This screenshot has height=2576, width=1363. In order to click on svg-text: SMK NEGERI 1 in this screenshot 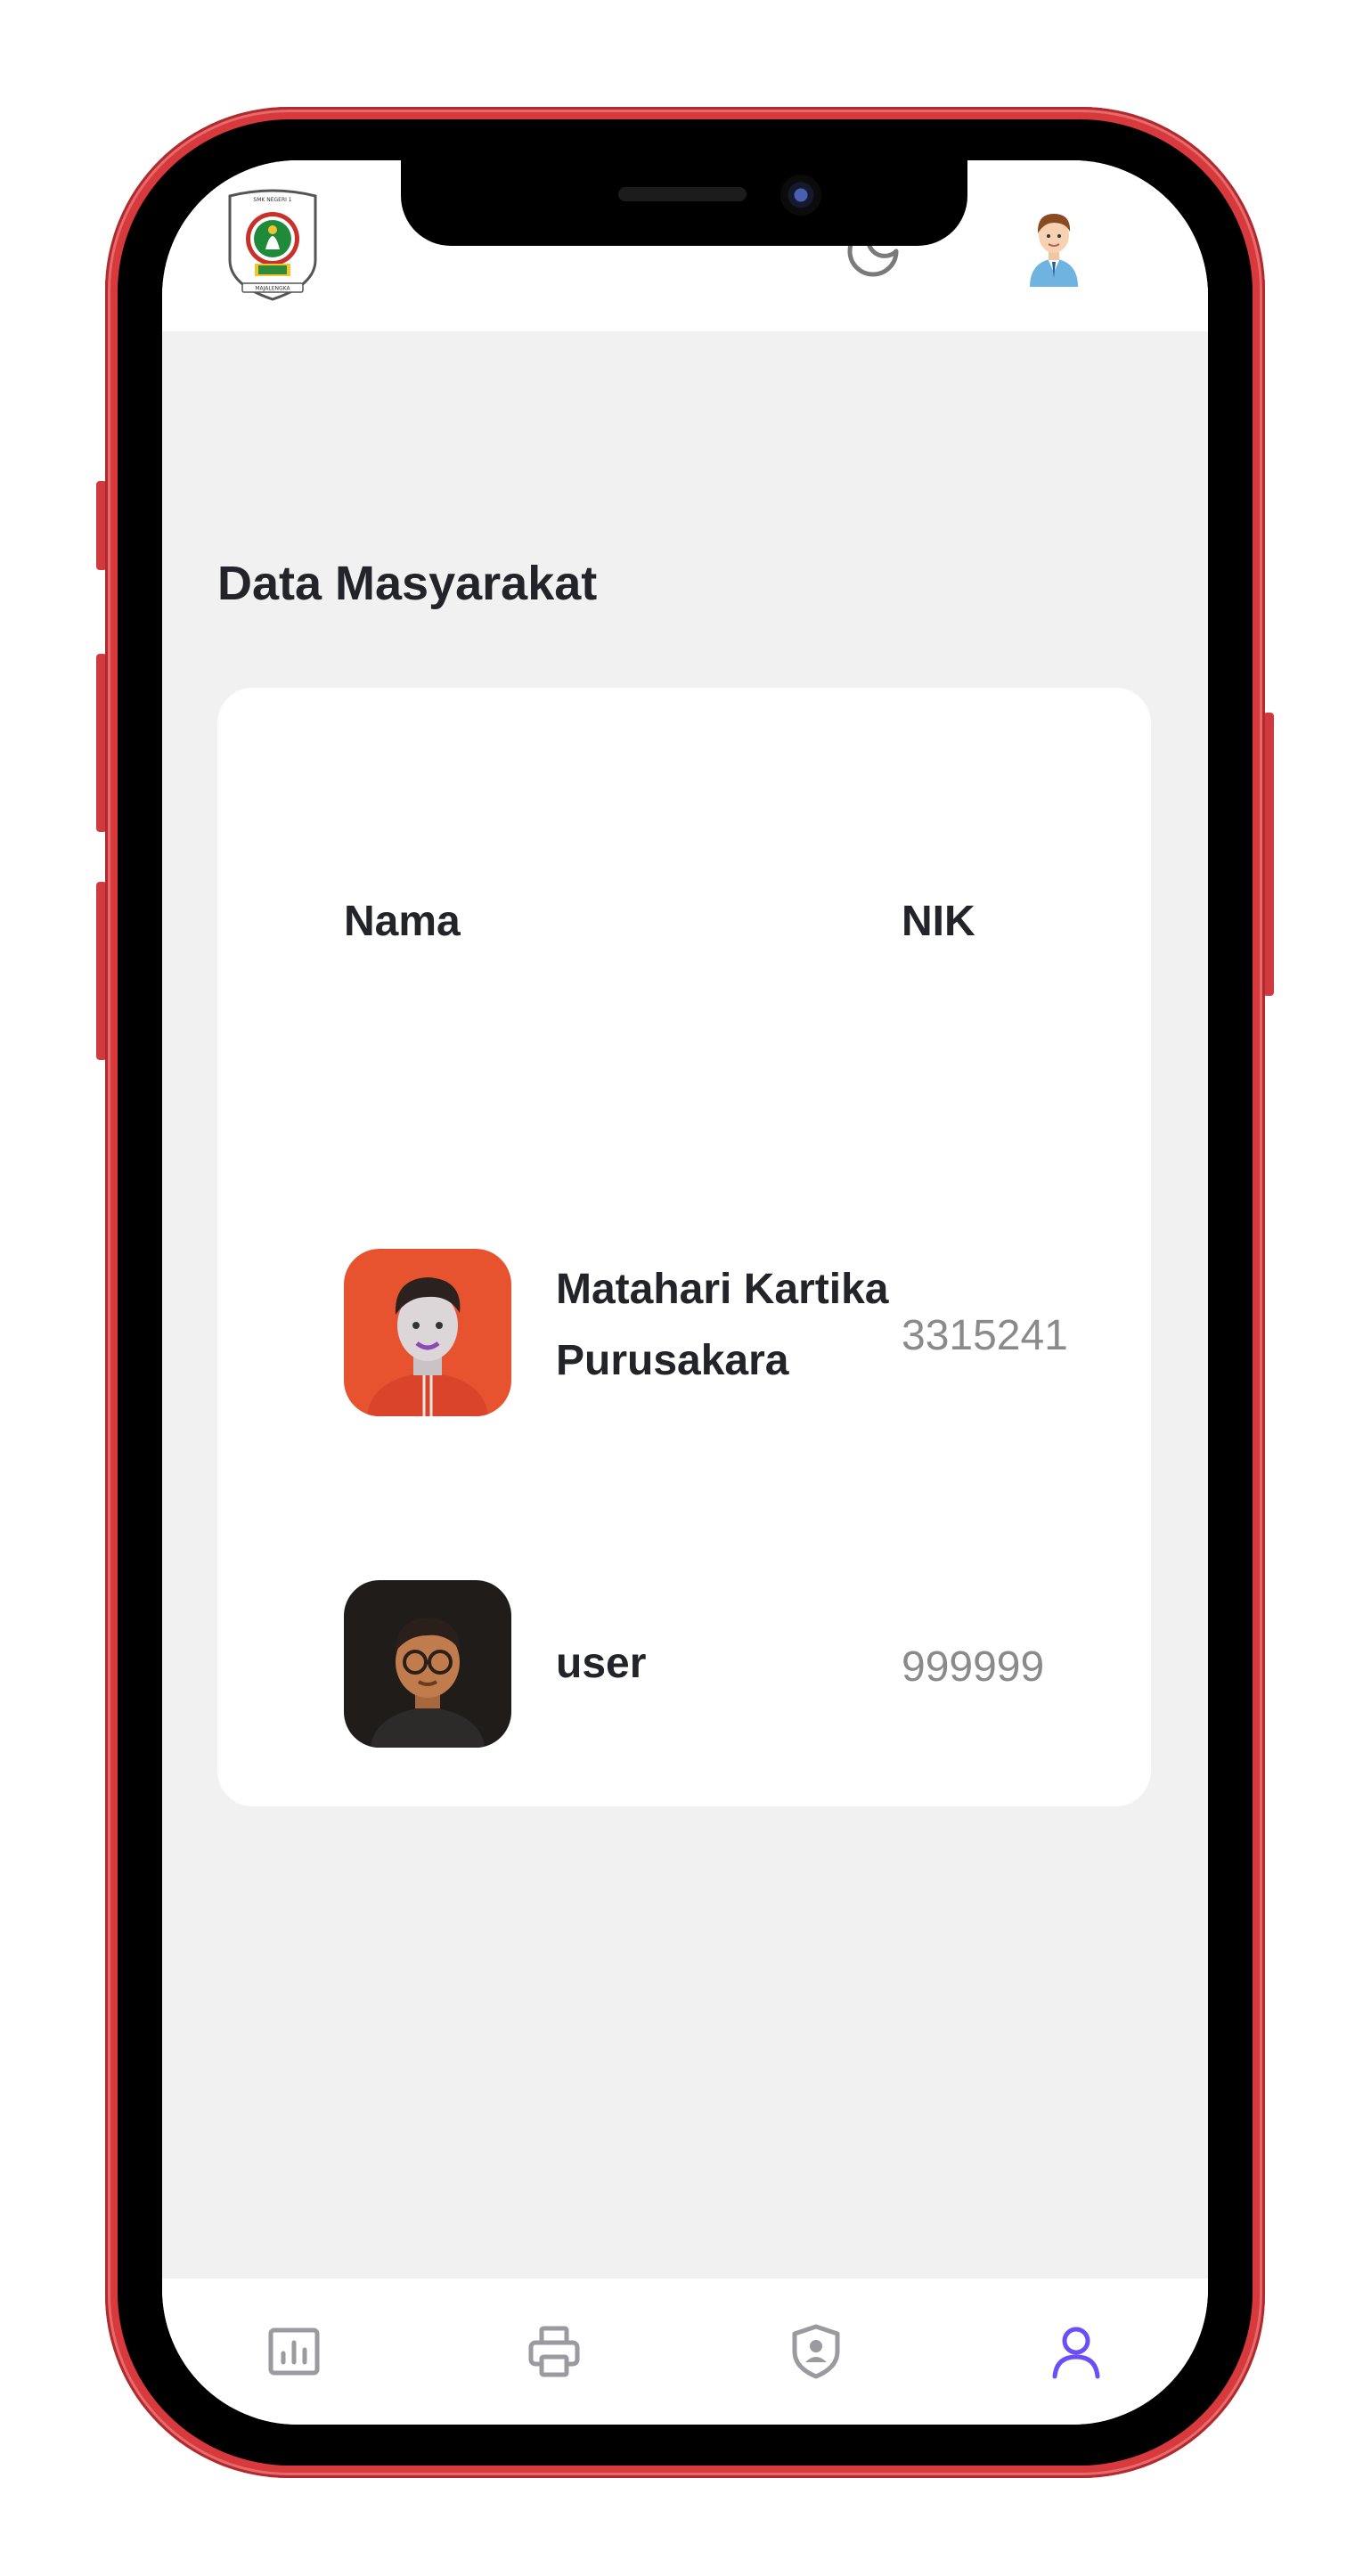, I will do `click(272, 200)`.